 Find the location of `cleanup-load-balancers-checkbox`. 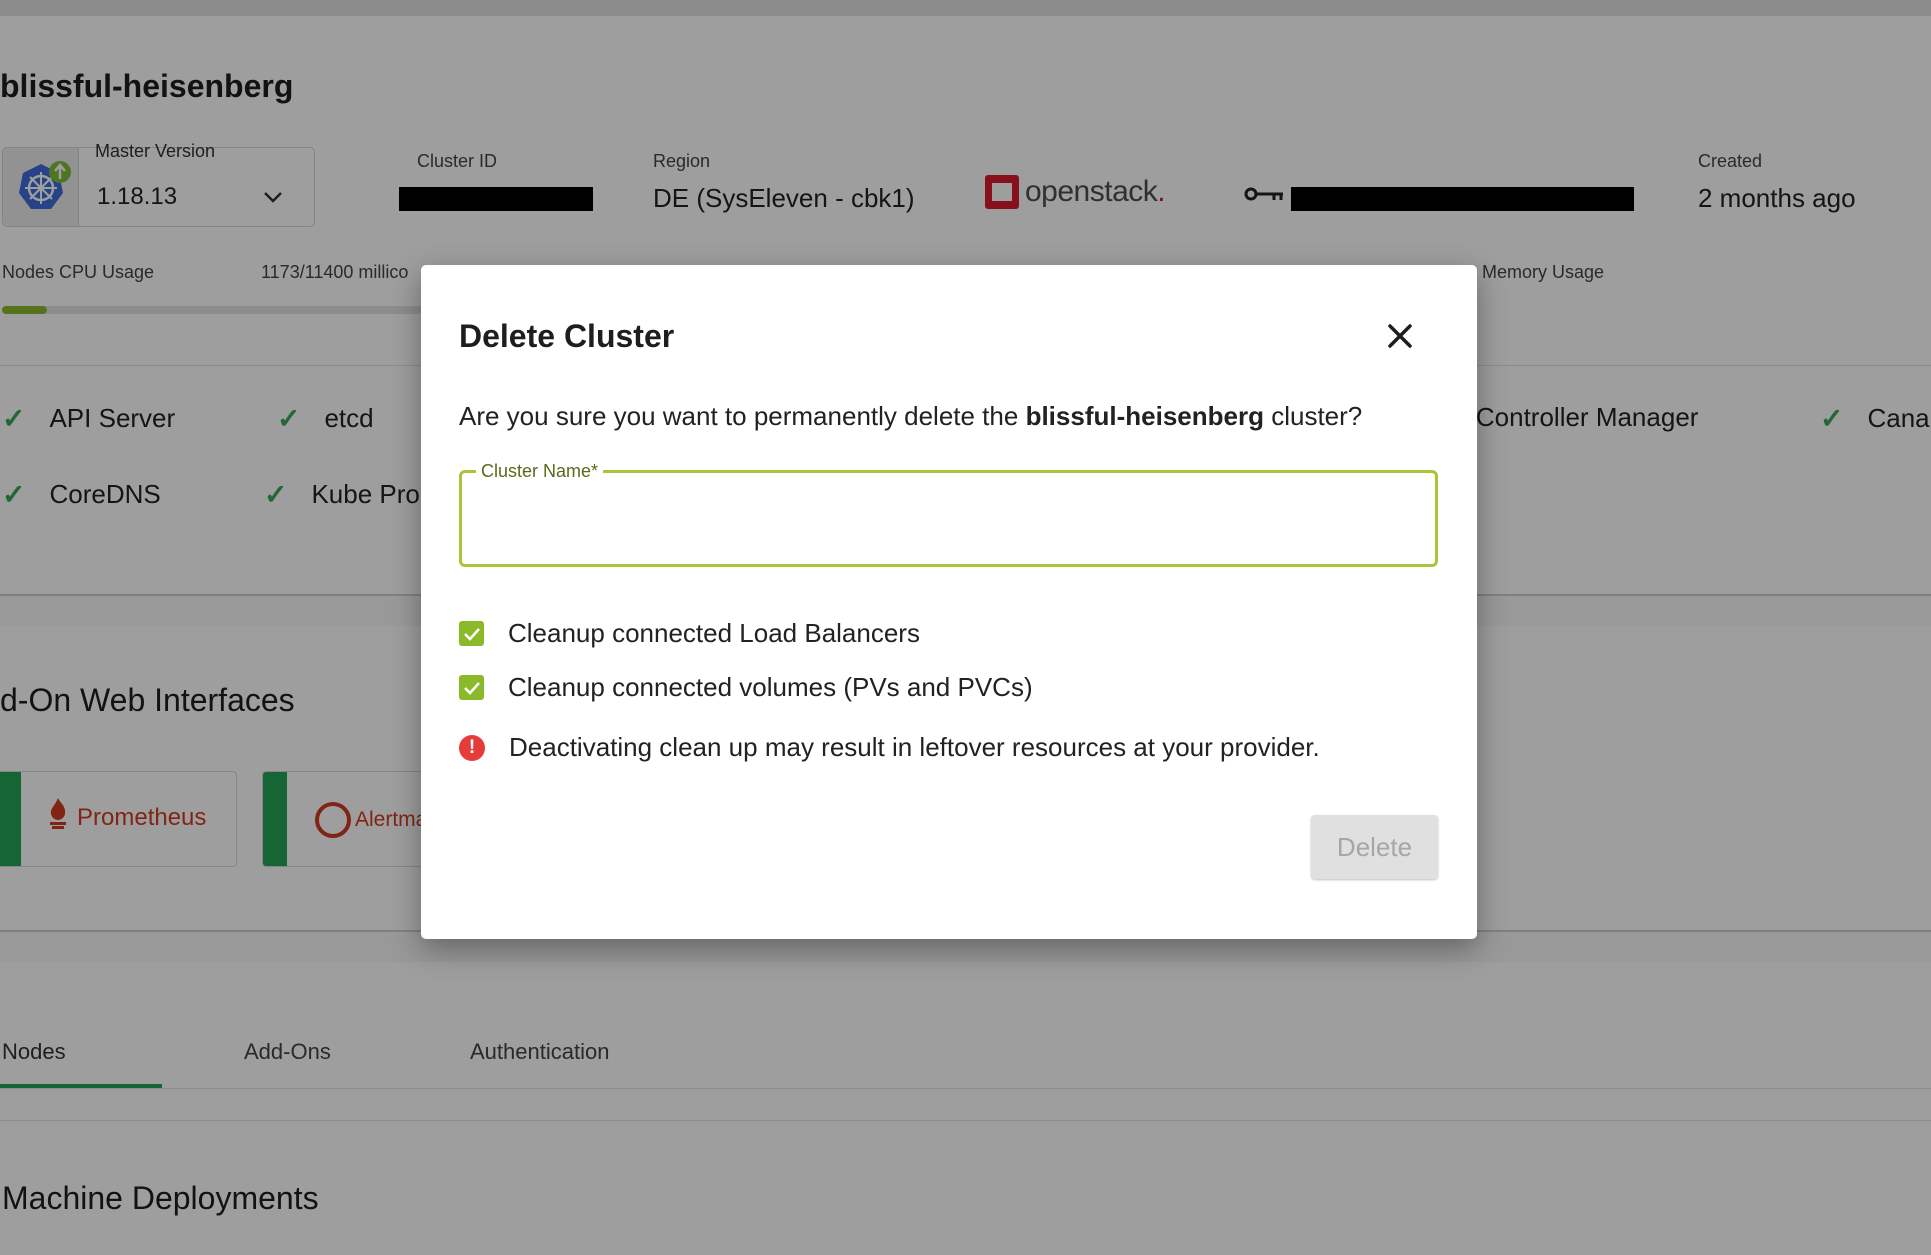

cleanup-load-balancers-checkbox is located at coordinates (471, 633).